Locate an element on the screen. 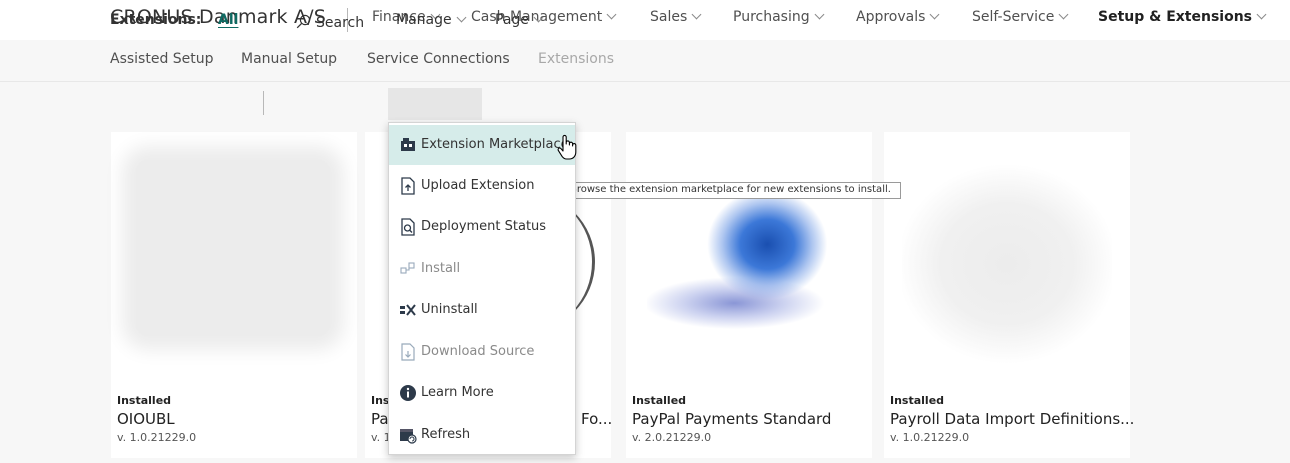 The height and width of the screenshot is (463, 1290). status-badge: Ins is located at coordinates (380, 400).